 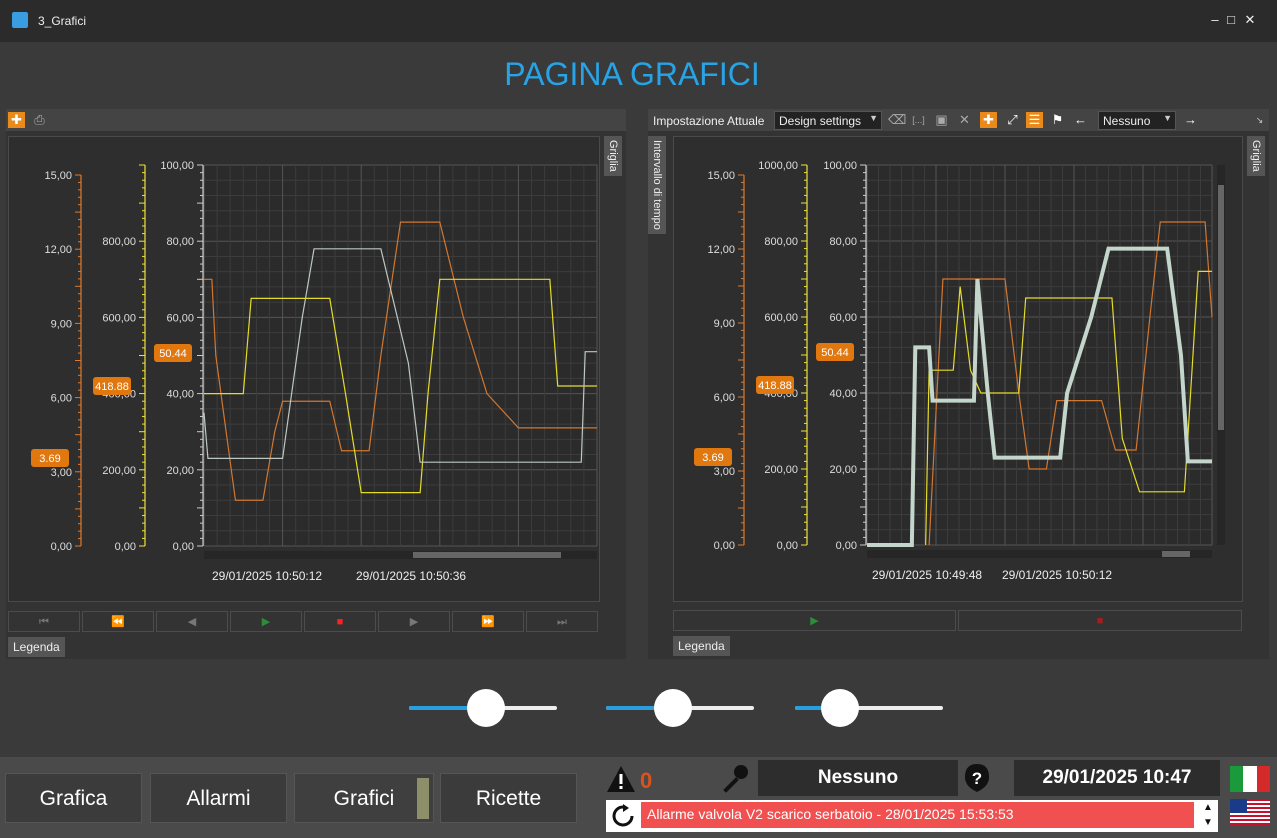 I want to click on tick-label: 60,00, so click(x=180, y=318).